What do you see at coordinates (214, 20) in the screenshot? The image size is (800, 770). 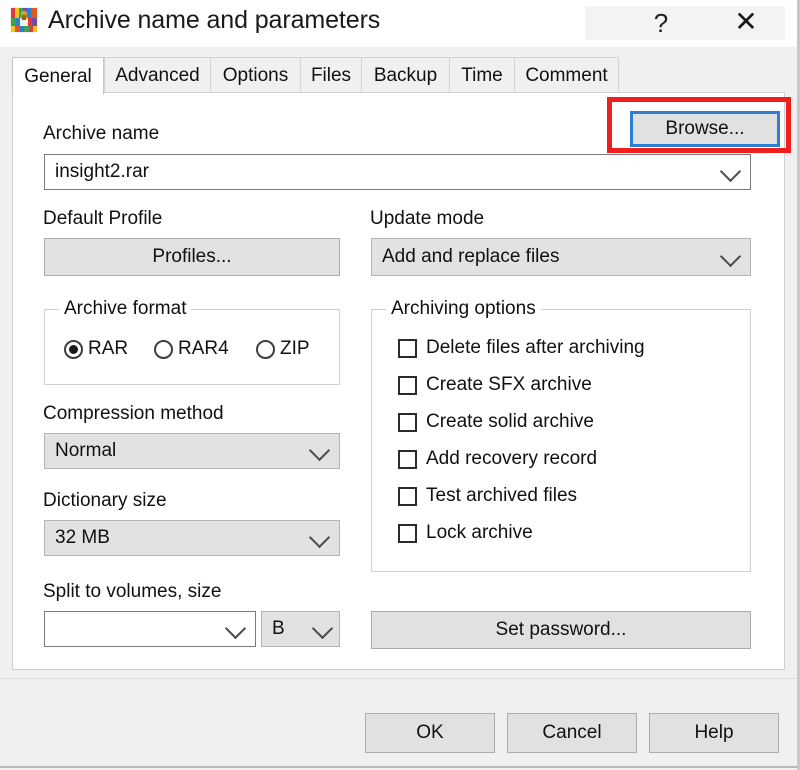 I see `window-title: Archive name and parameters` at bounding box center [214, 20].